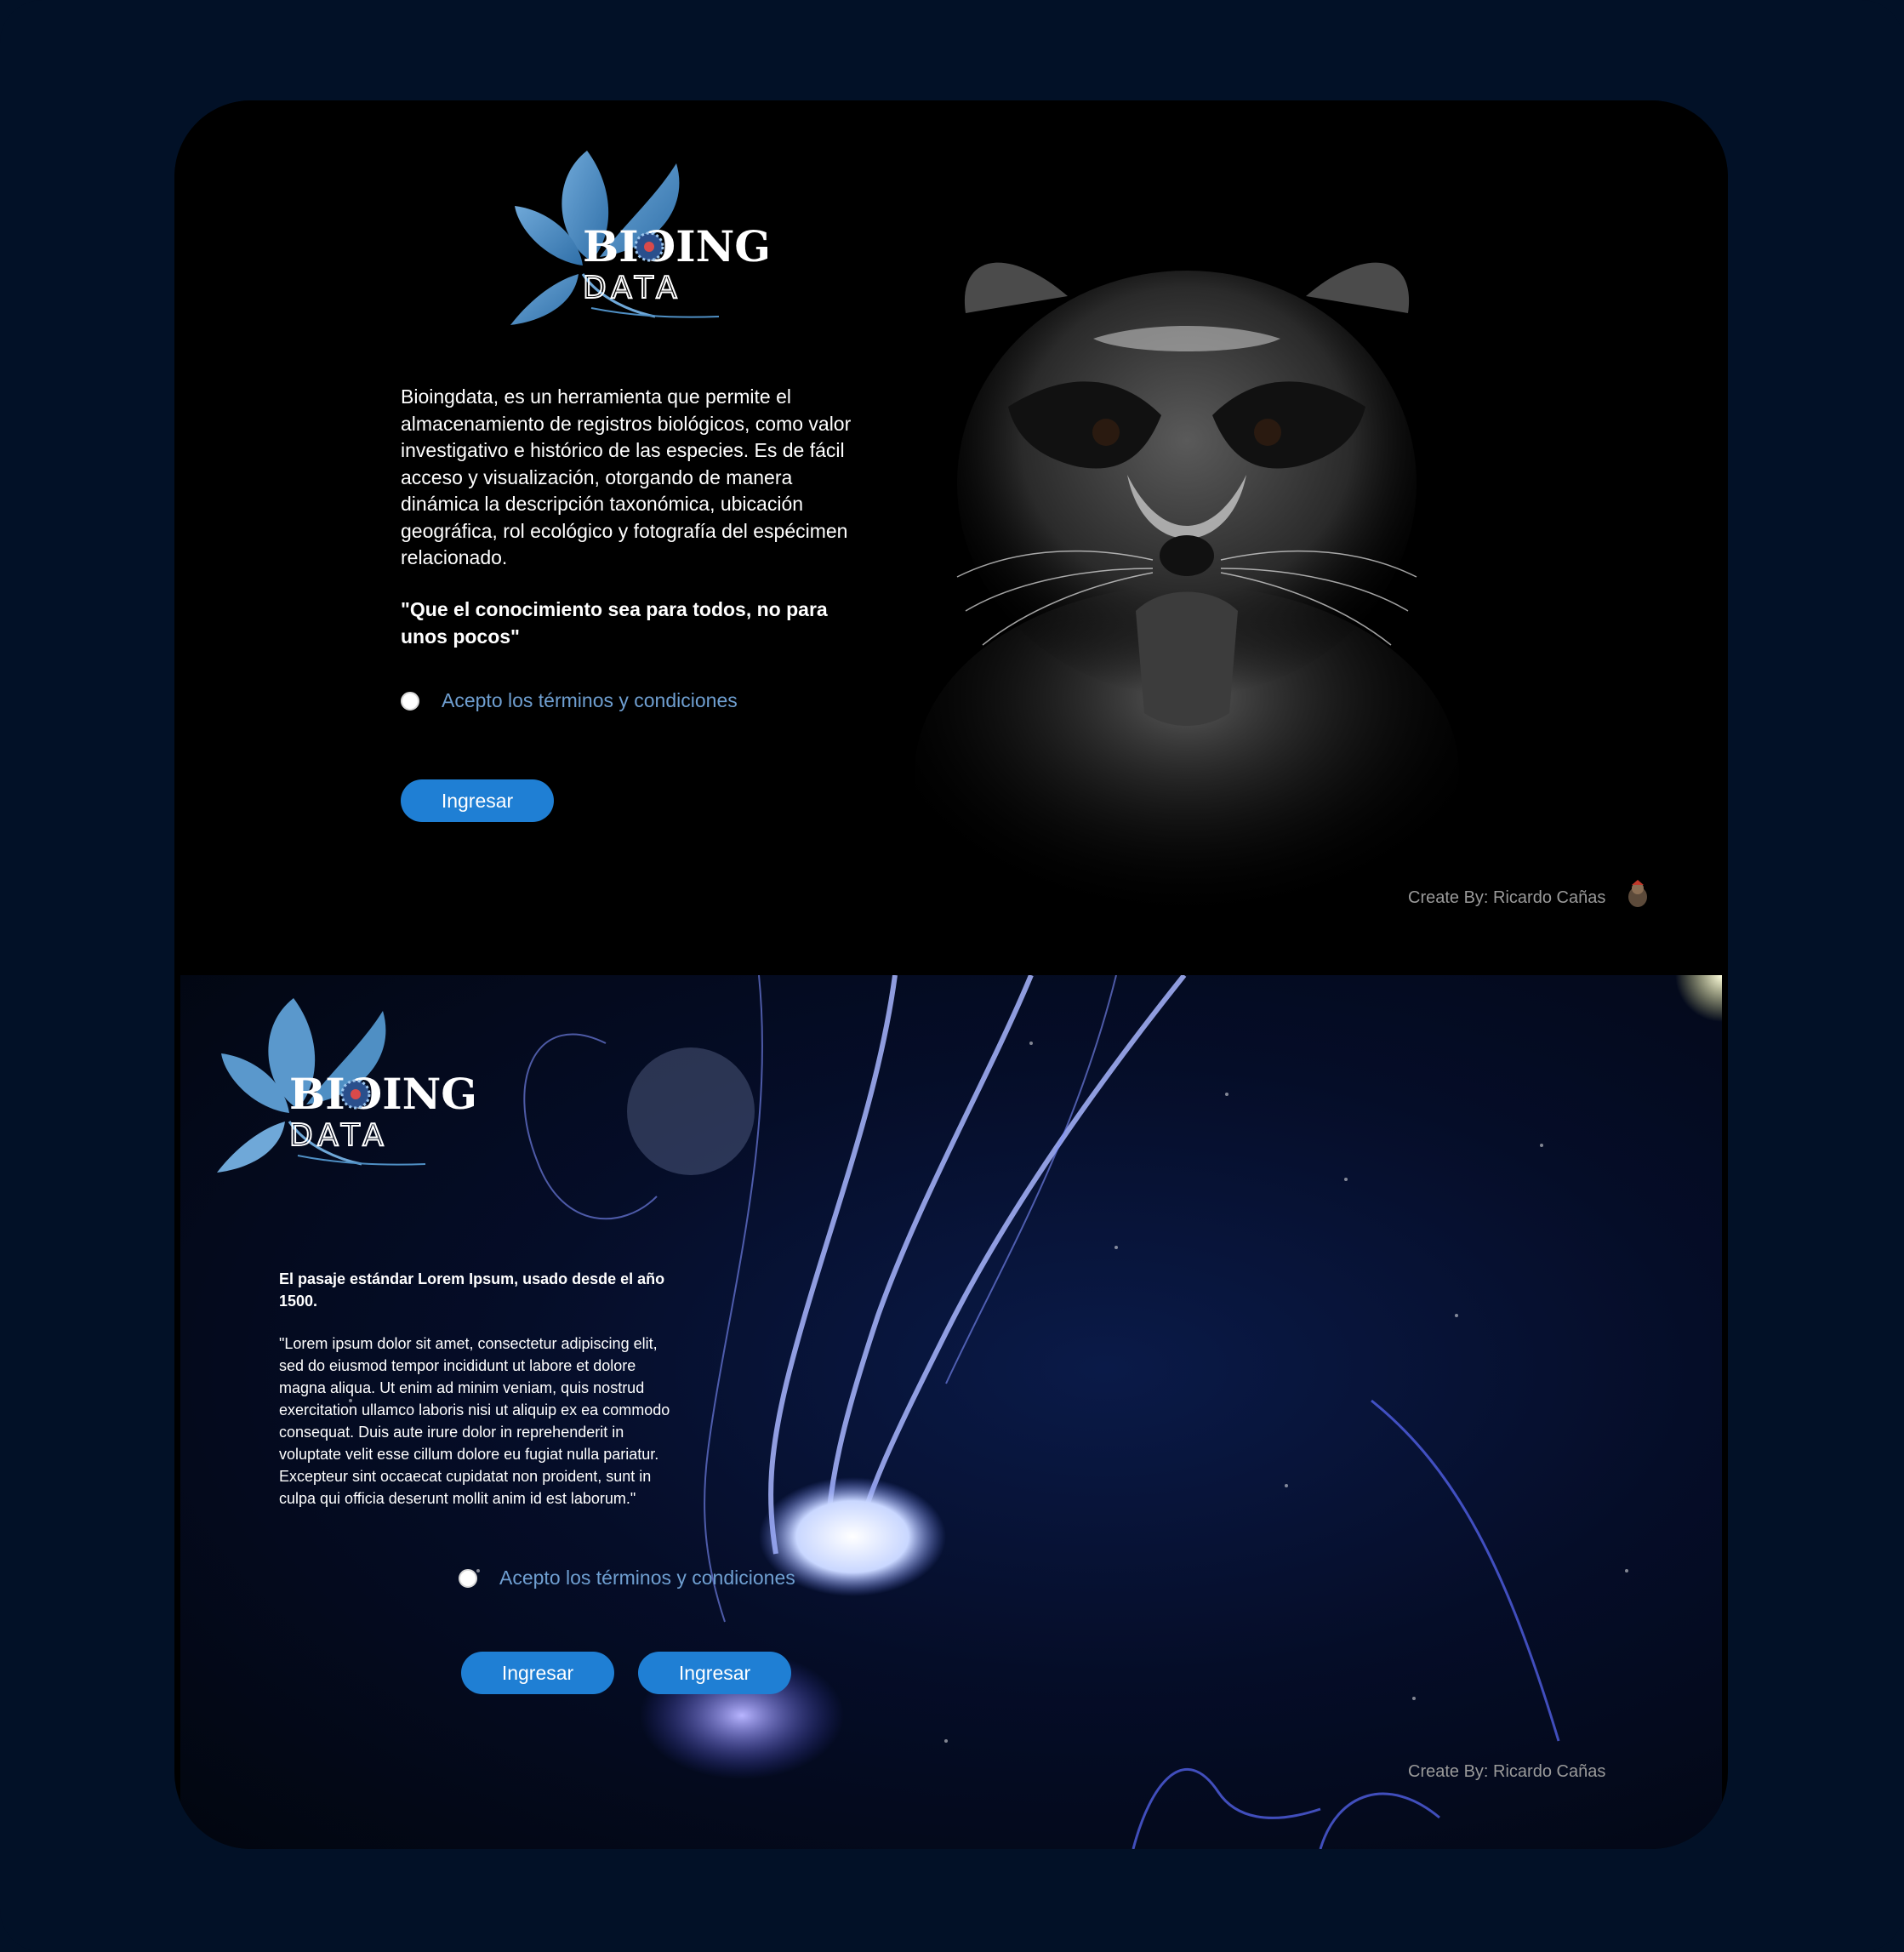  Describe the element at coordinates (1638, 893) in the screenshot. I see `avatar-icon` at that location.